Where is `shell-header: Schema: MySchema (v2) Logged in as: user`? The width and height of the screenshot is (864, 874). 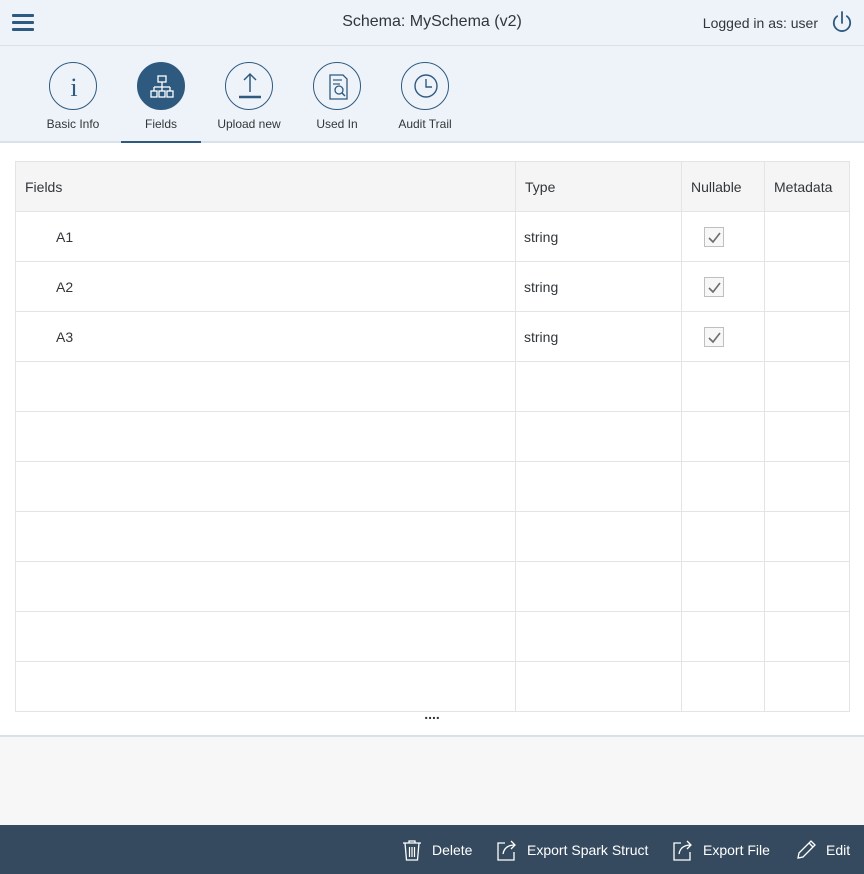
shell-header: Schema: MySchema (v2) Logged in as: user is located at coordinates (432, 23).